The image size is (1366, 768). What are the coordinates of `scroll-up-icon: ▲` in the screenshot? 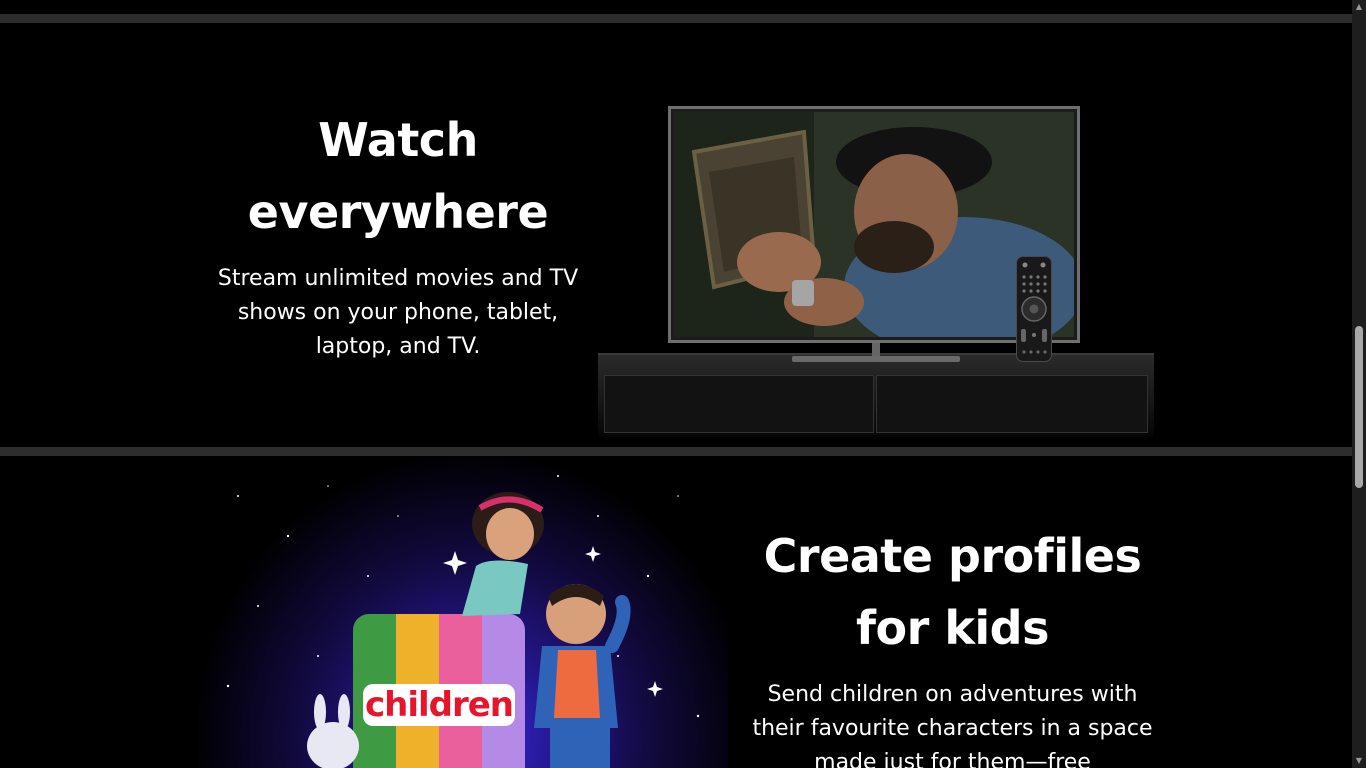 It's located at (1359, 7).